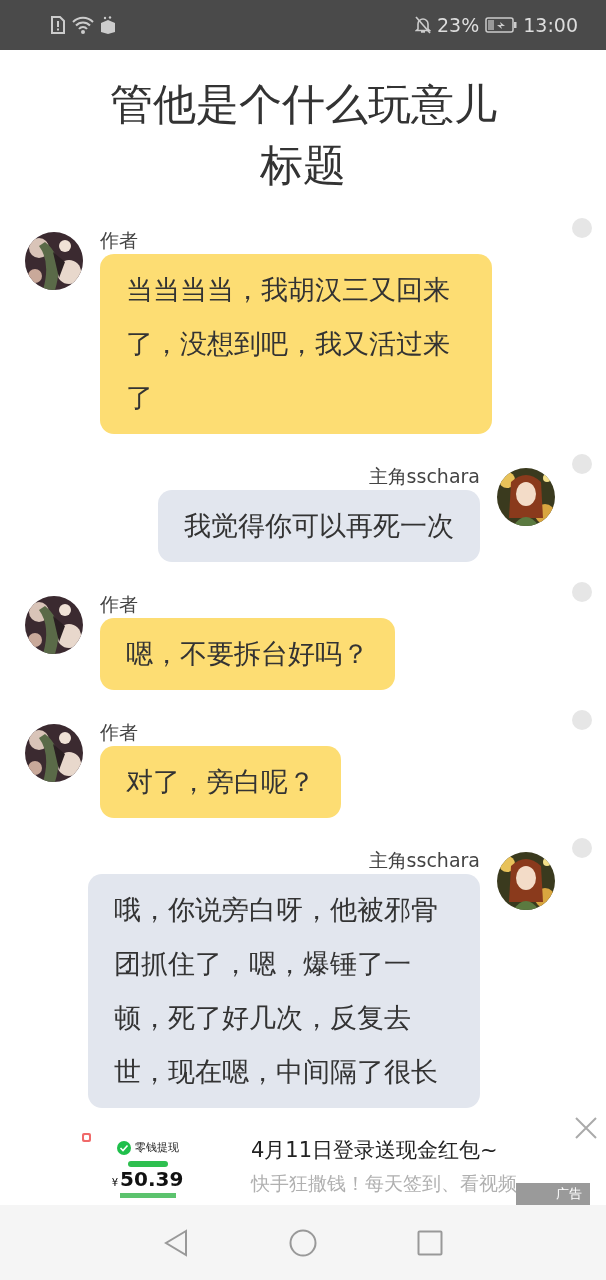 Image resolution: width=606 pixels, height=1280 pixels. Describe the element at coordinates (147, 1195) in the screenshot. I see `action-bar` at that location.